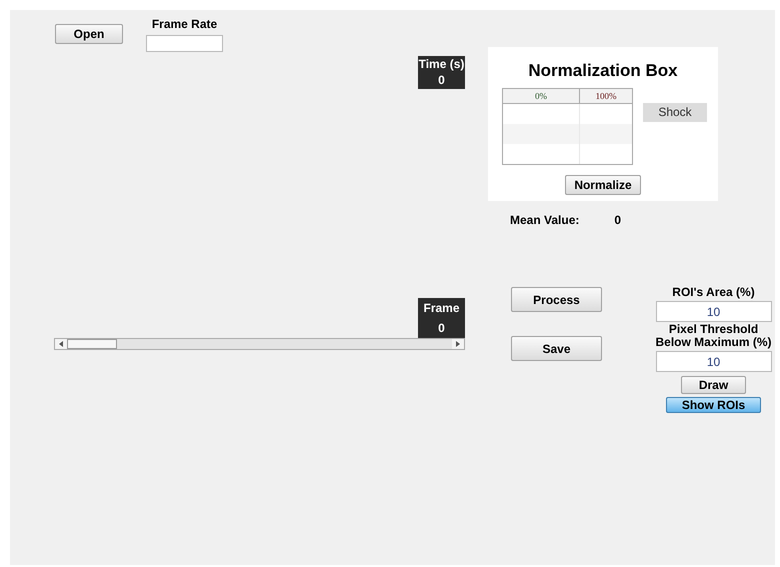 The image size is (780, 567). What do you see at coordinates (441, 318) in the screenshot?
I see `frame-display: Frame 0` at bounding box center [441, 318].